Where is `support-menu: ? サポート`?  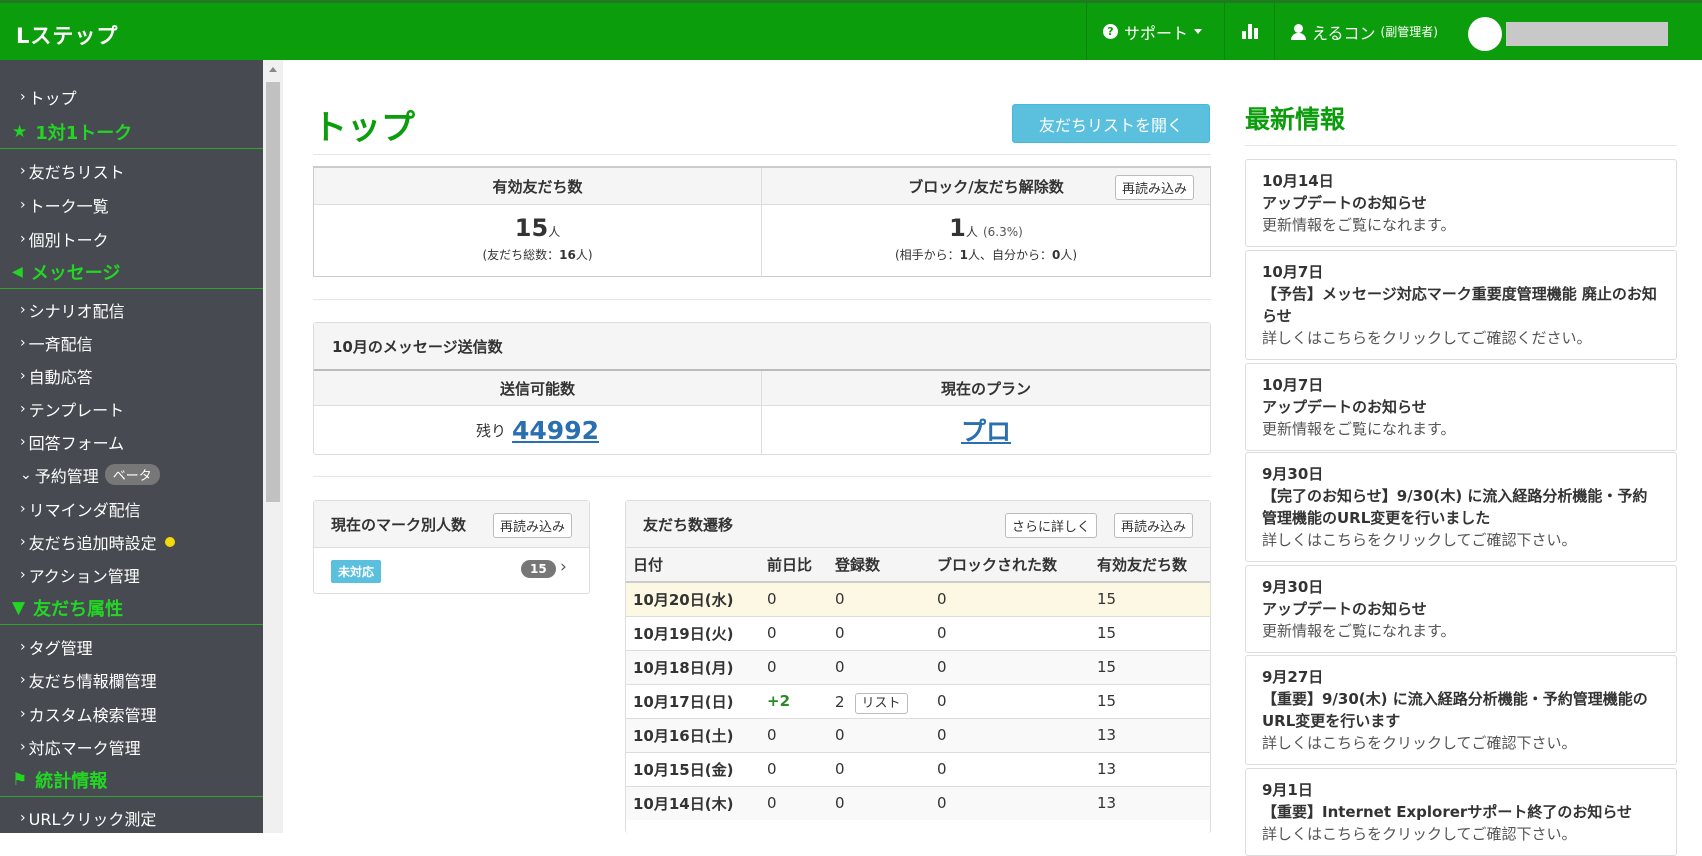
support-menu: ? サポート is located at coordinates (1155, 31).